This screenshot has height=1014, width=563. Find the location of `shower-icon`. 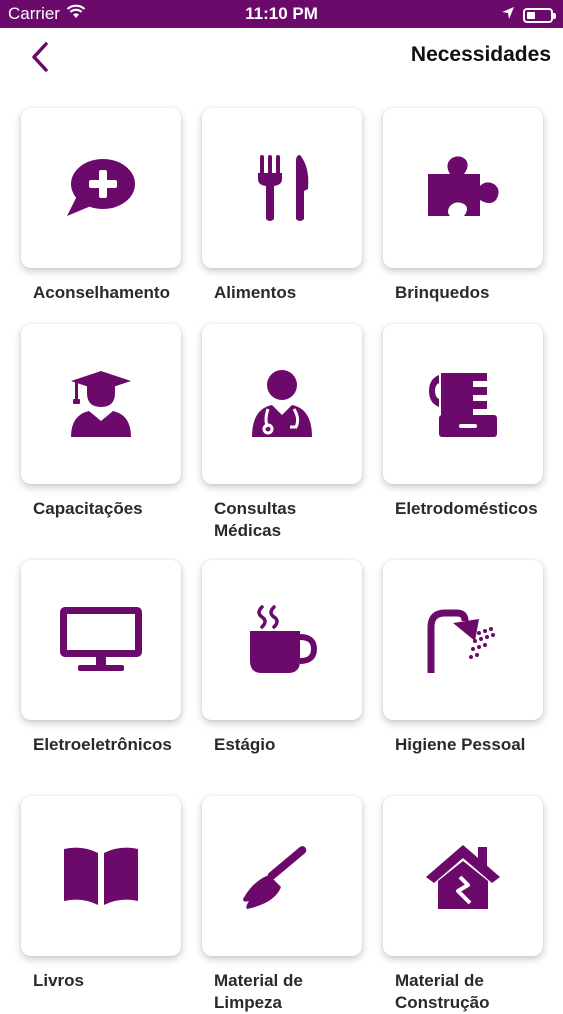

shower-icon is located at coordinates (463, 640).